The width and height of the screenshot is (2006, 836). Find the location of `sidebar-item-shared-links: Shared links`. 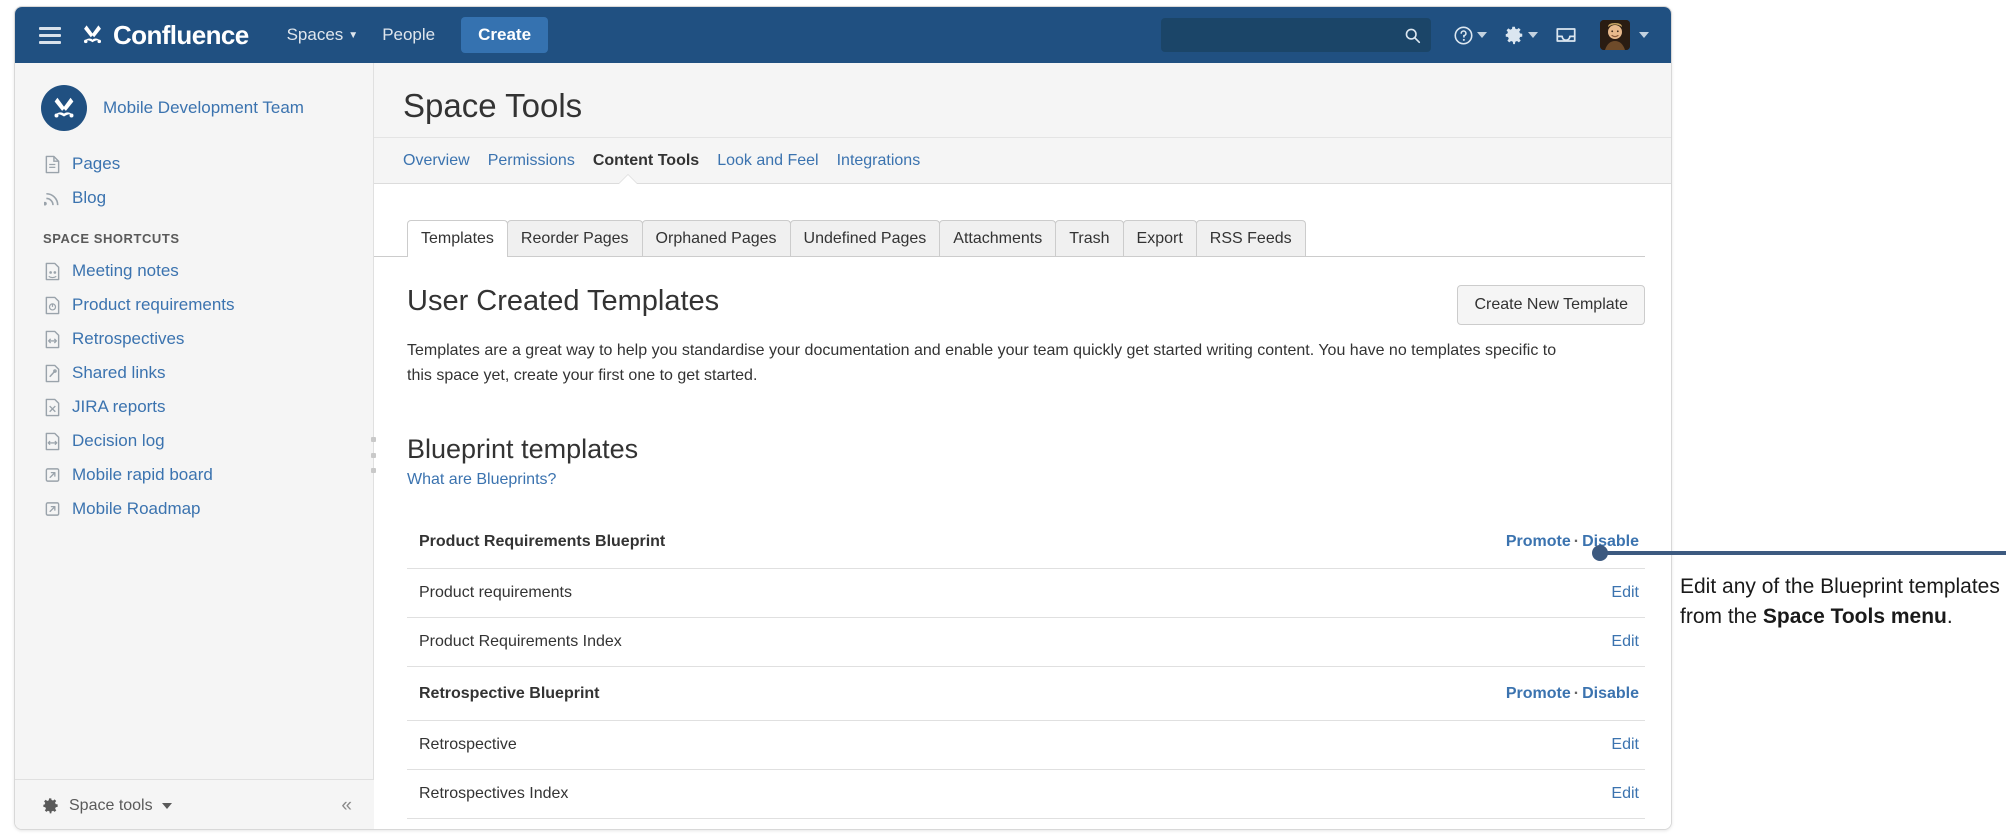

sidebar-item-shared-links: Shared links is located at coordinates (194, 373).